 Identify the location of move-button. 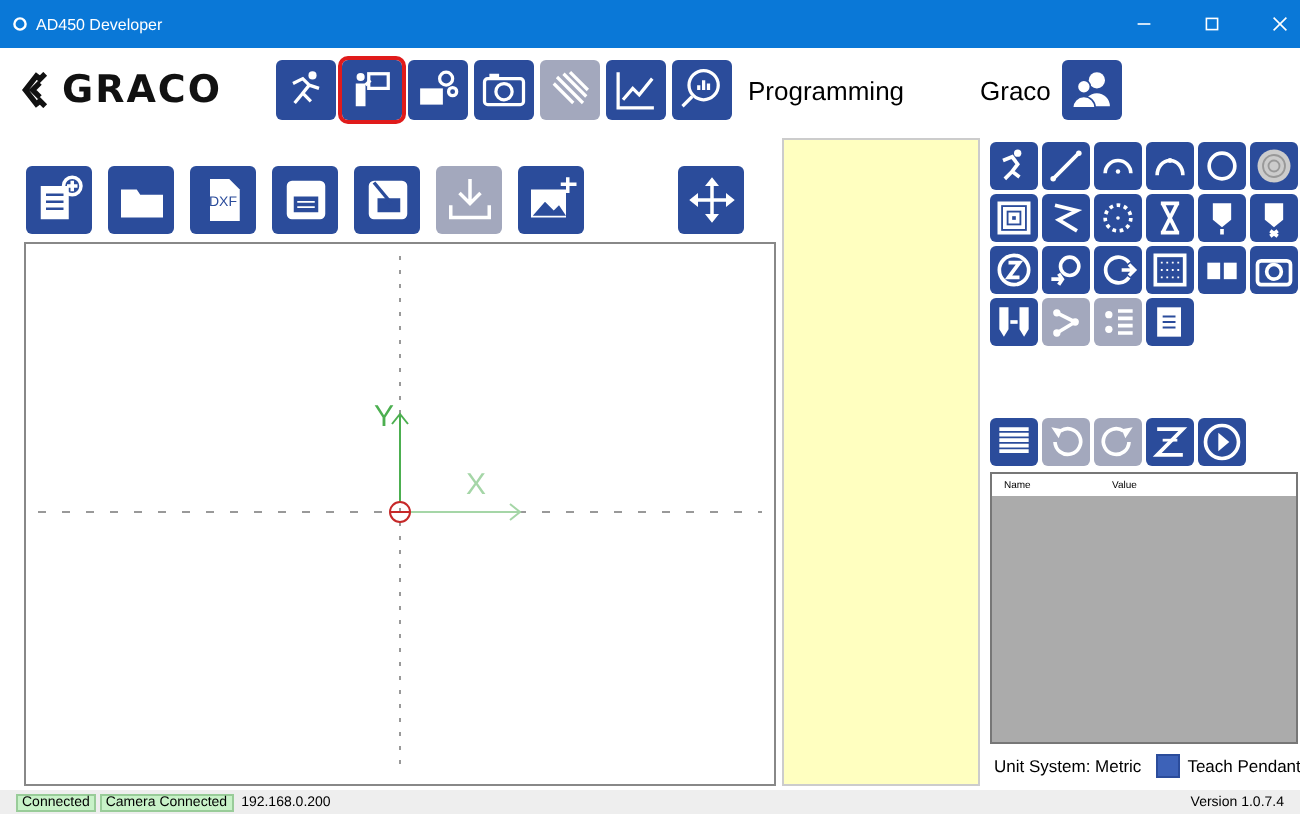
(711, 200).